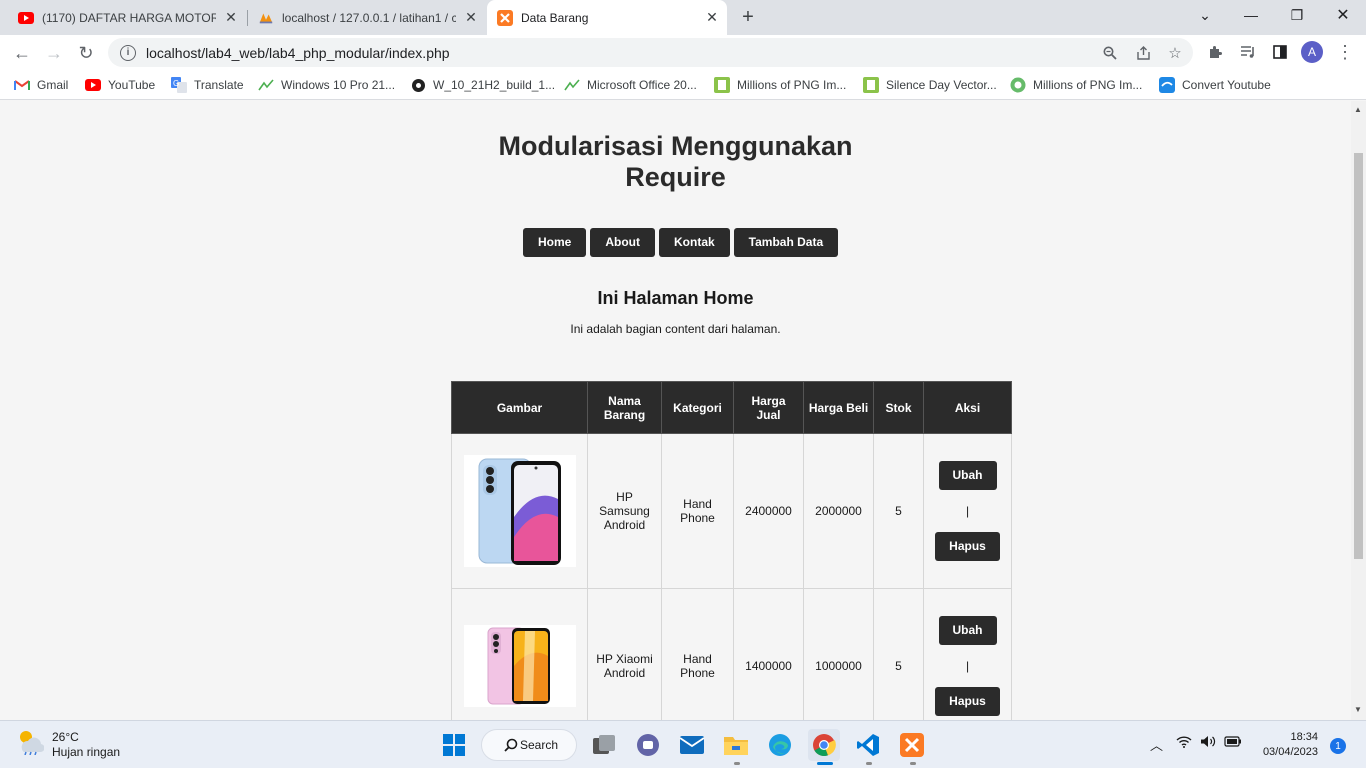  I want to click on nav-kontak: Kontak, so click(694, 242).